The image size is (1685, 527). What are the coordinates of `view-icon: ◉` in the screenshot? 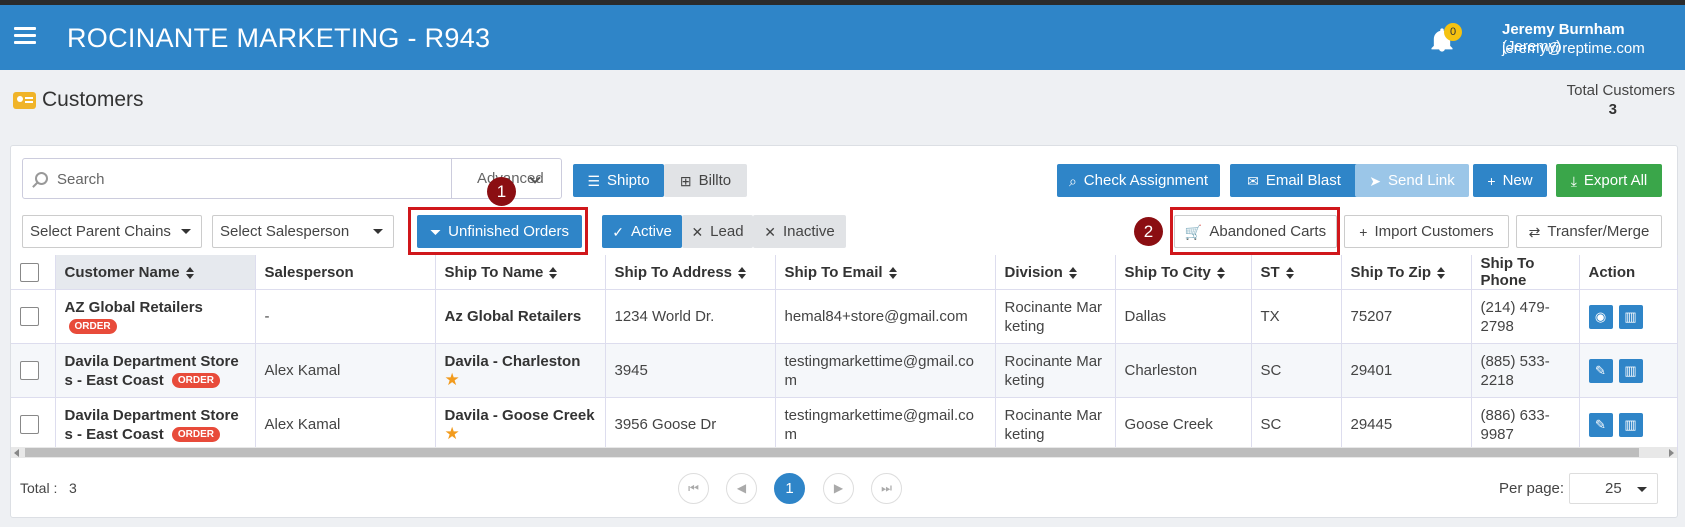 It's located at (1600, 316).